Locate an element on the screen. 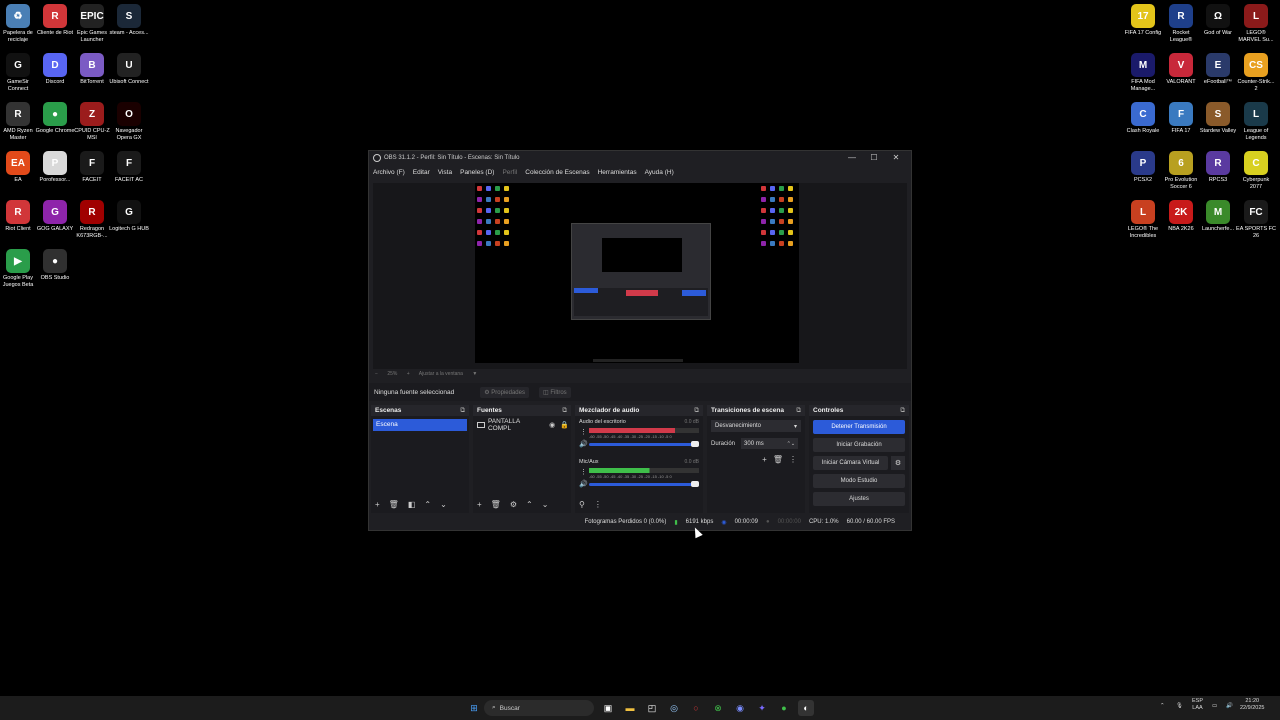  discord-taskbar-icon: ◉ is located at coordinates (740, 708).